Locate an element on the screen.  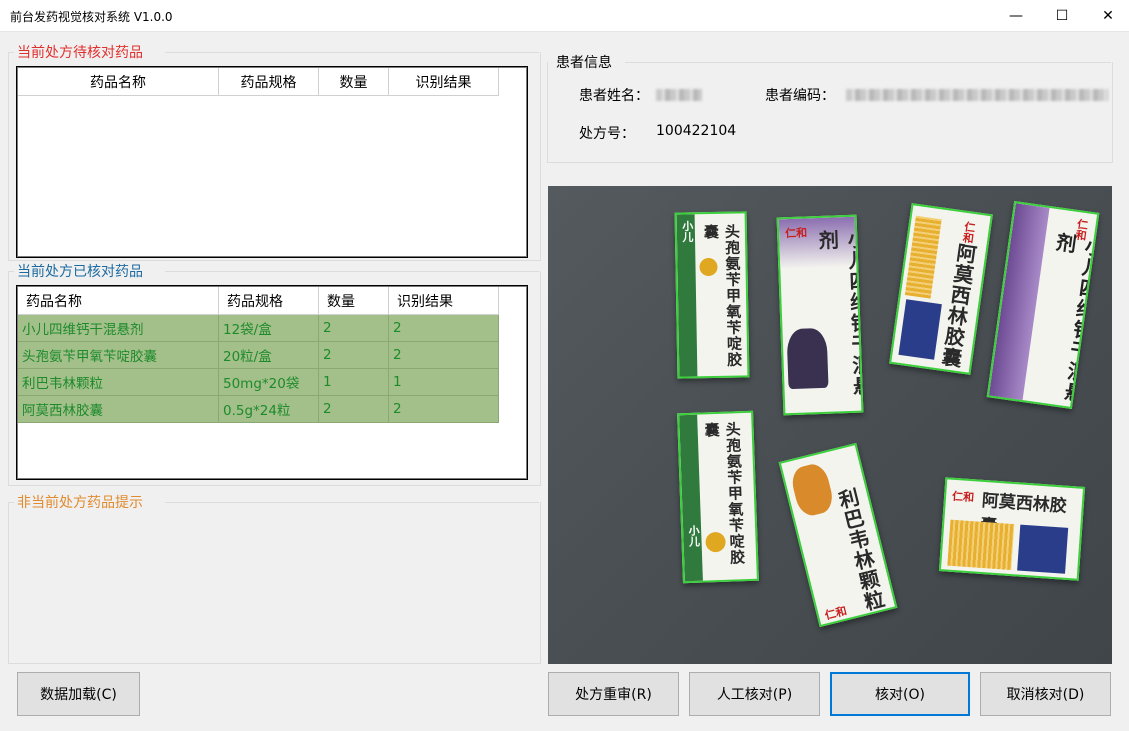
manual-verify-button: 人工核对(P) is located at coordinates (754, 694).